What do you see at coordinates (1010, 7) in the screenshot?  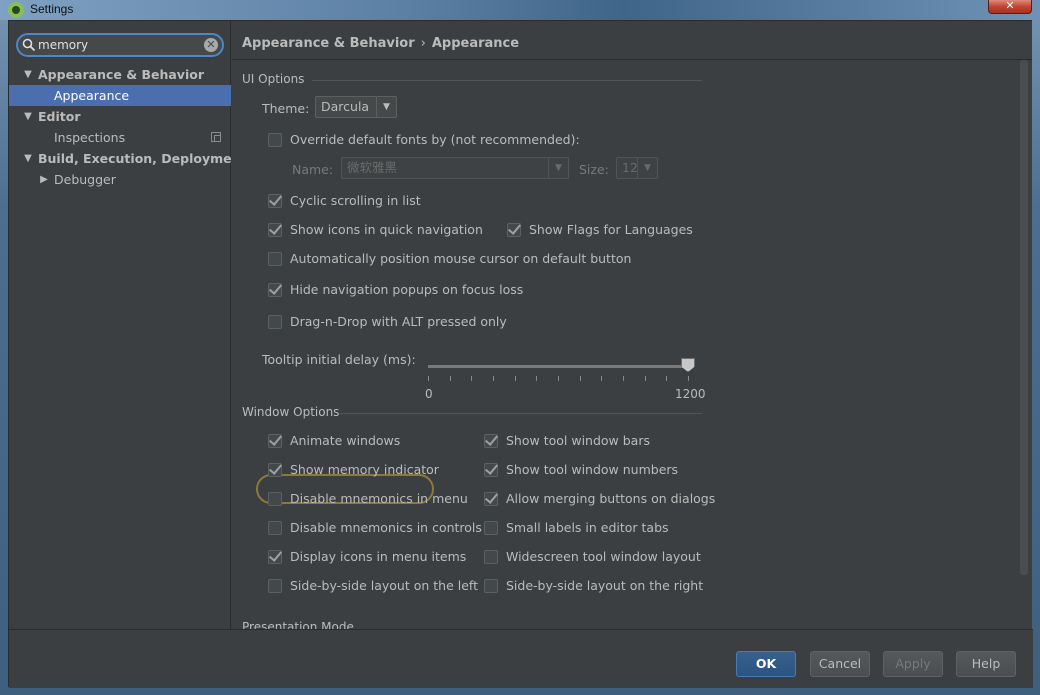 I see `close-button: ✕` at bounding box center [1010, 7].